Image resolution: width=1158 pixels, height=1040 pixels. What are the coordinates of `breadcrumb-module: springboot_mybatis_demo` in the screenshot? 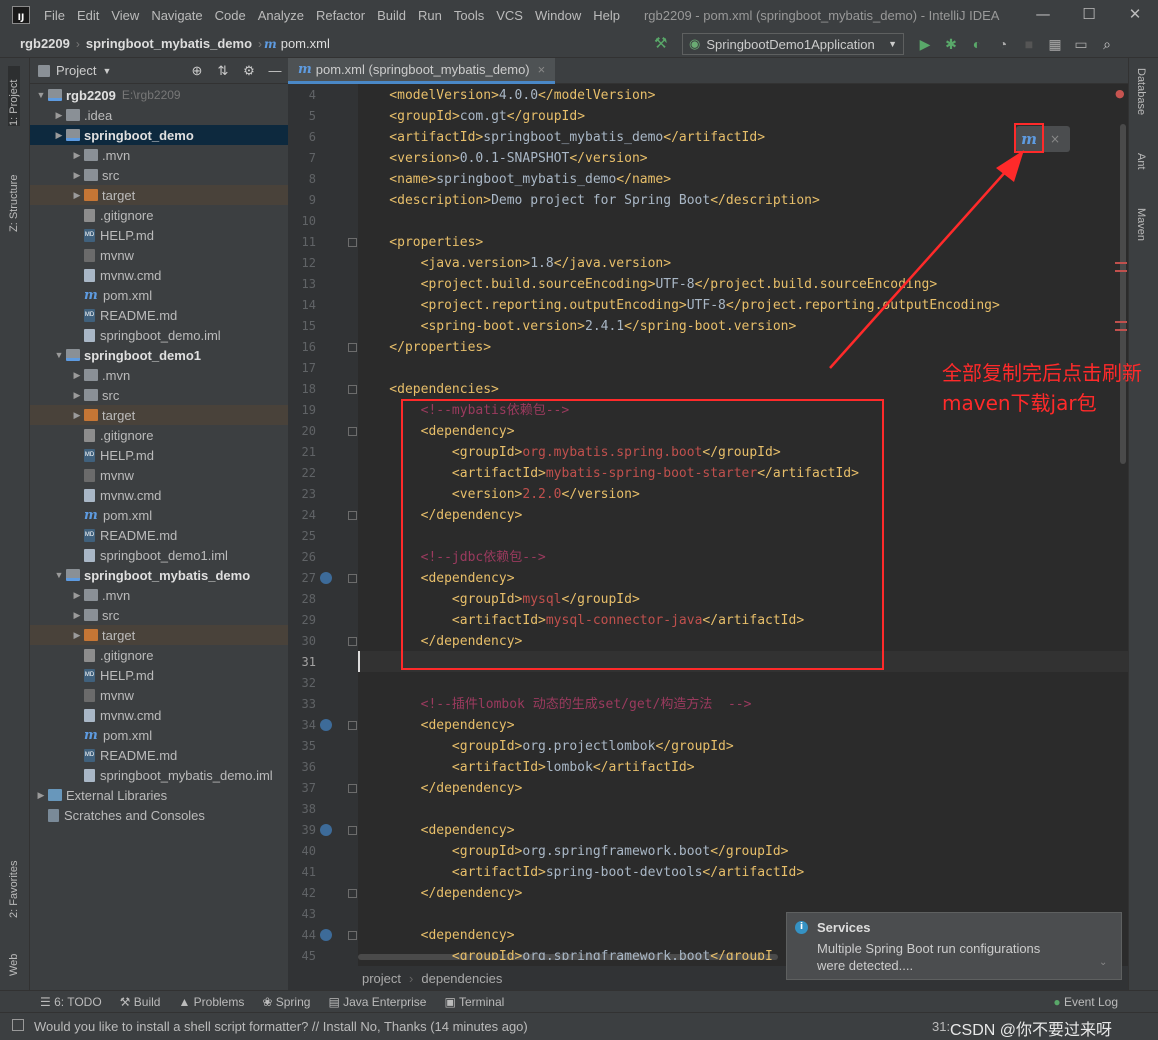 It's located at (169, 43).